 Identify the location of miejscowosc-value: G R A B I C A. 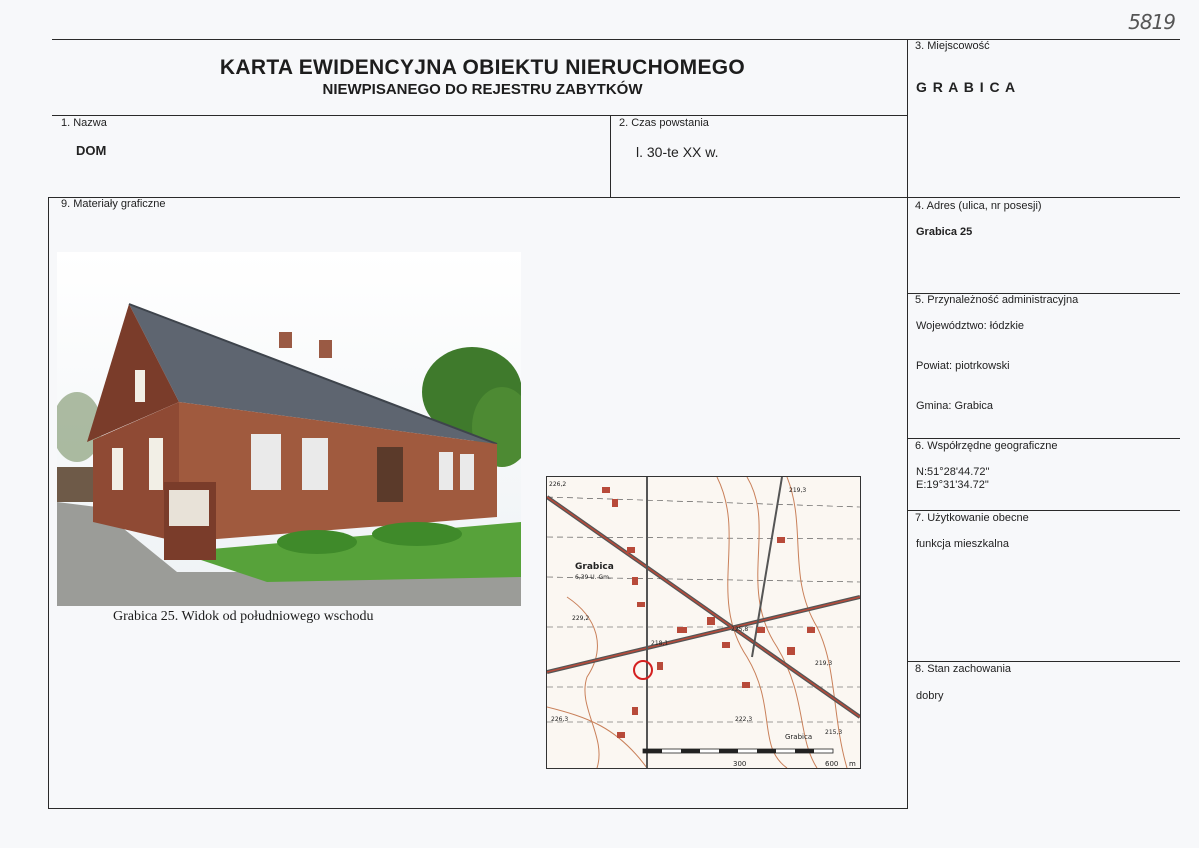
(966, 87).